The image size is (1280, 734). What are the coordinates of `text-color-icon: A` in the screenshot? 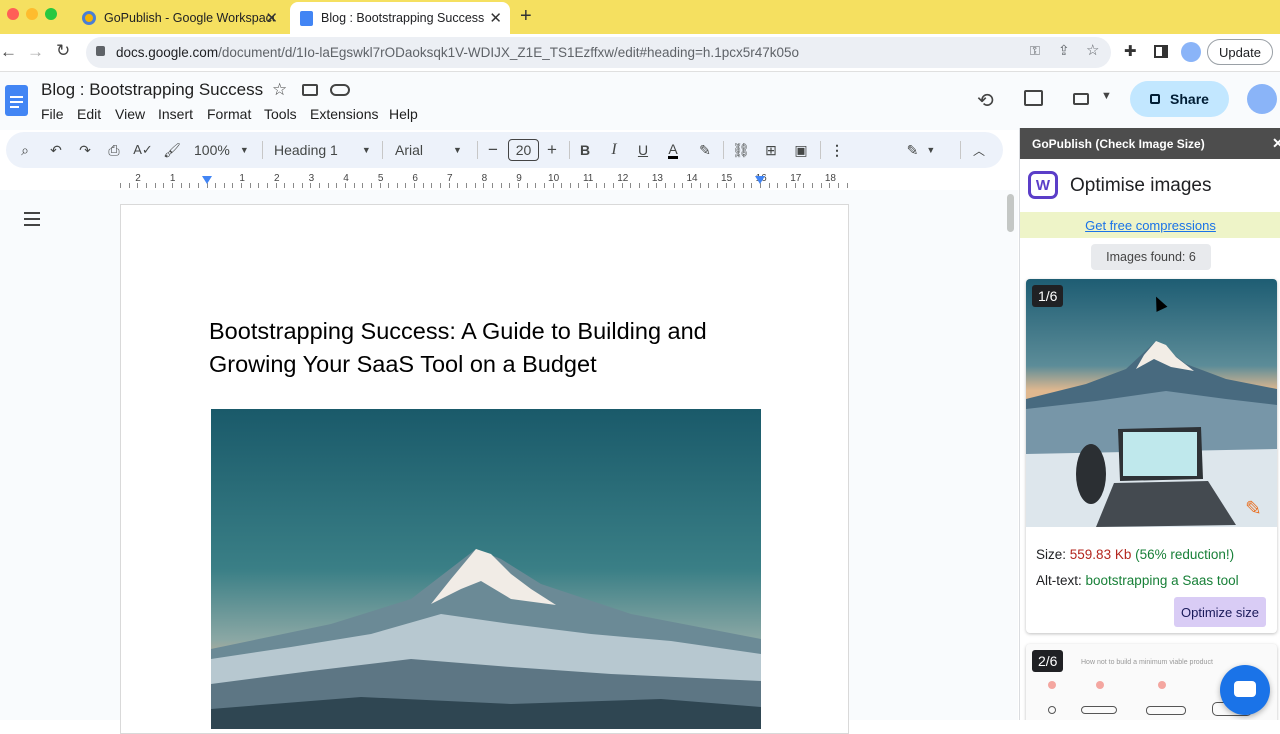 It's located at (673, 150).